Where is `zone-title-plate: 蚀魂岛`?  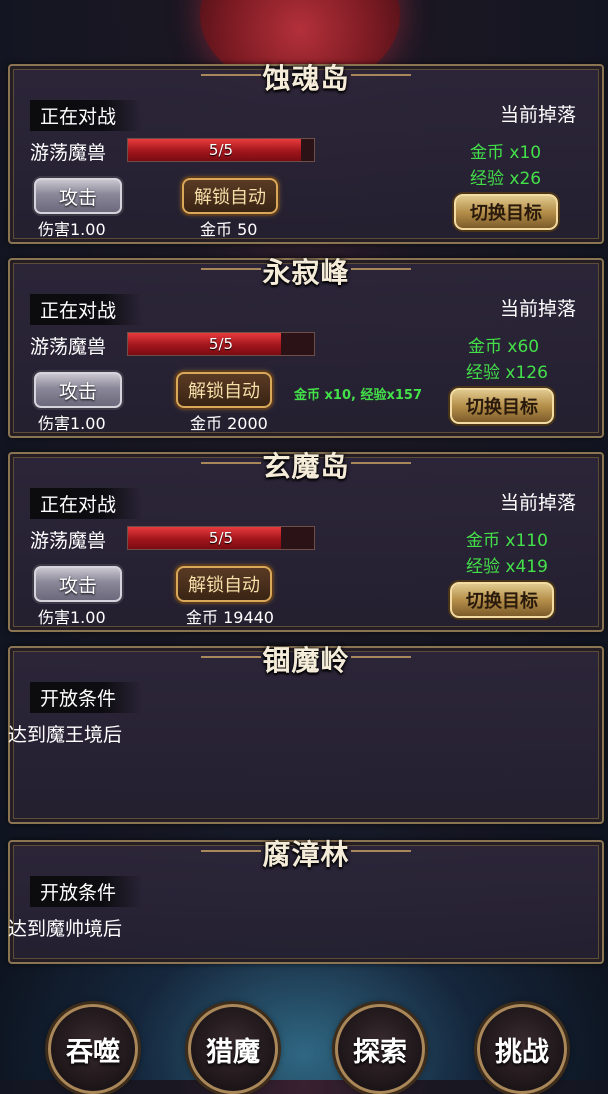 zone-title-plate: 蚀魂岛 is located at coordinates (306, 77).